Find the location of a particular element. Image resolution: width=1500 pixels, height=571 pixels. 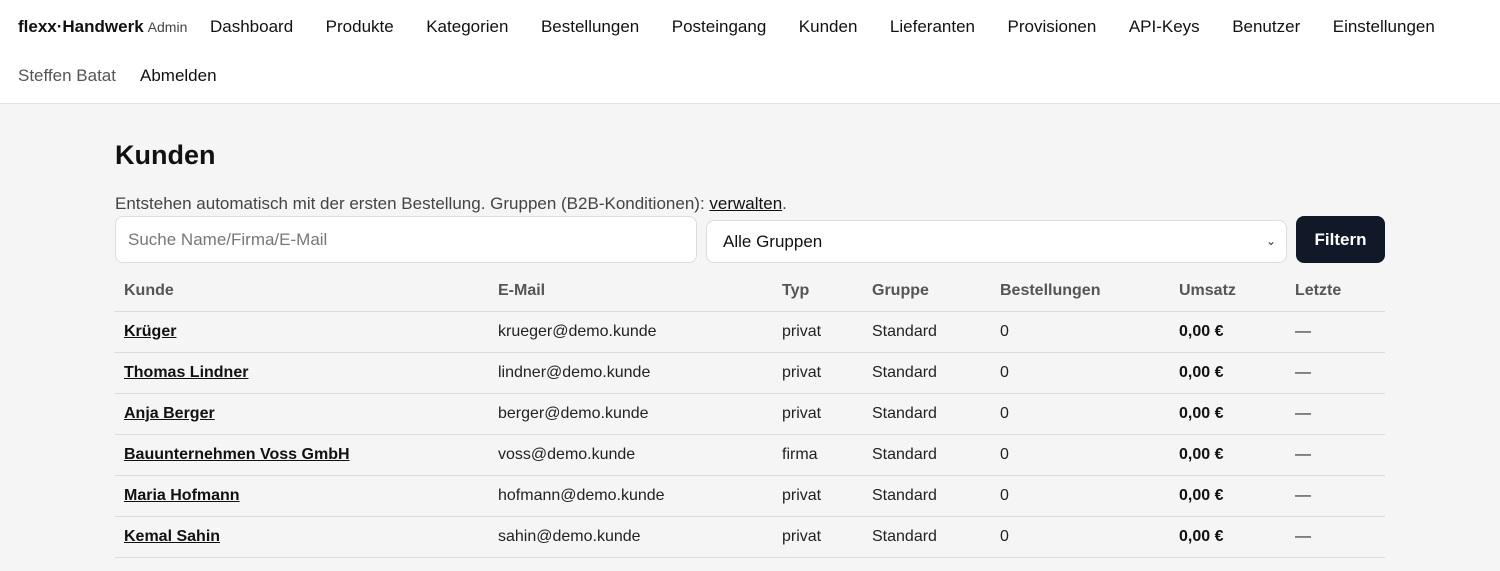

column-header-bestellungen: Bestellungen is located at coordinates (1080, 291).